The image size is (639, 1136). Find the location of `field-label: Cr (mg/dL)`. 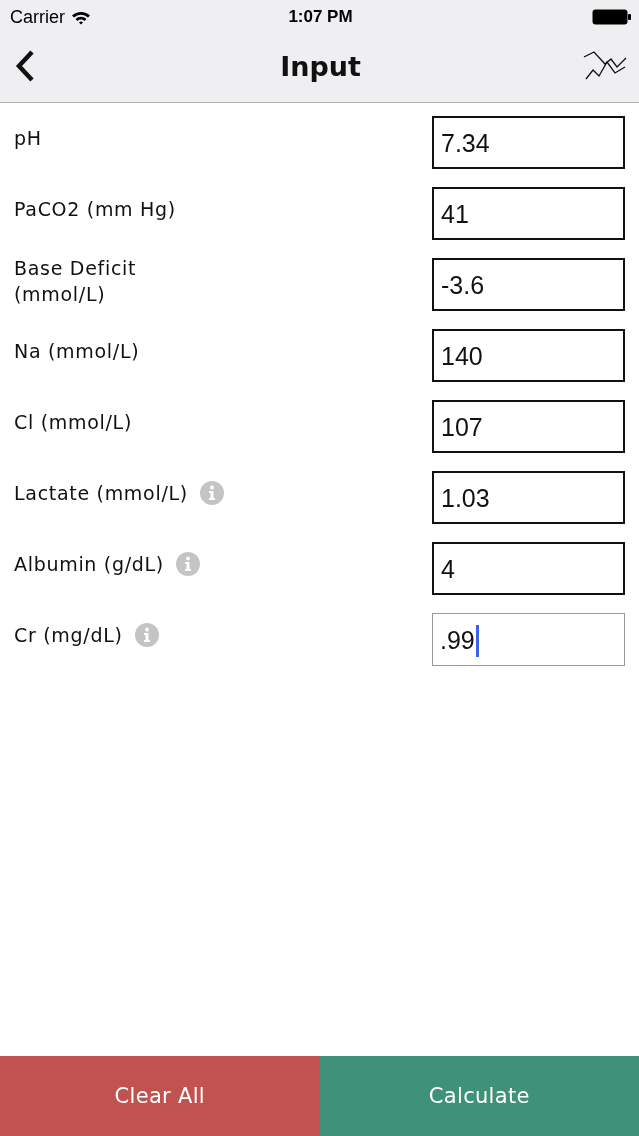

field-label: Cr (mg/dL) is located at coordinates (68, 635).